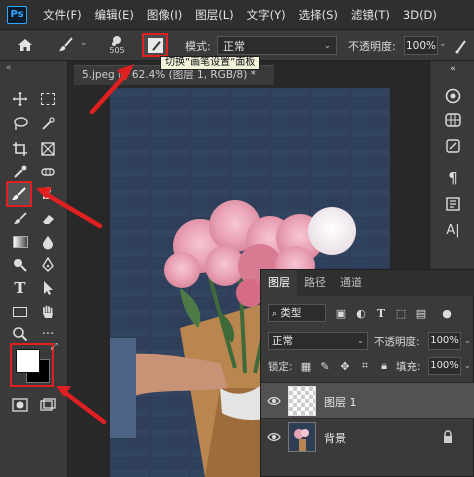 The height and width of the screenshot is (477, 474). What do you see at coordinates (17, 14) in the screenshot?
I see `photoshop-logo: Ps` at bounding box center [17, 14].